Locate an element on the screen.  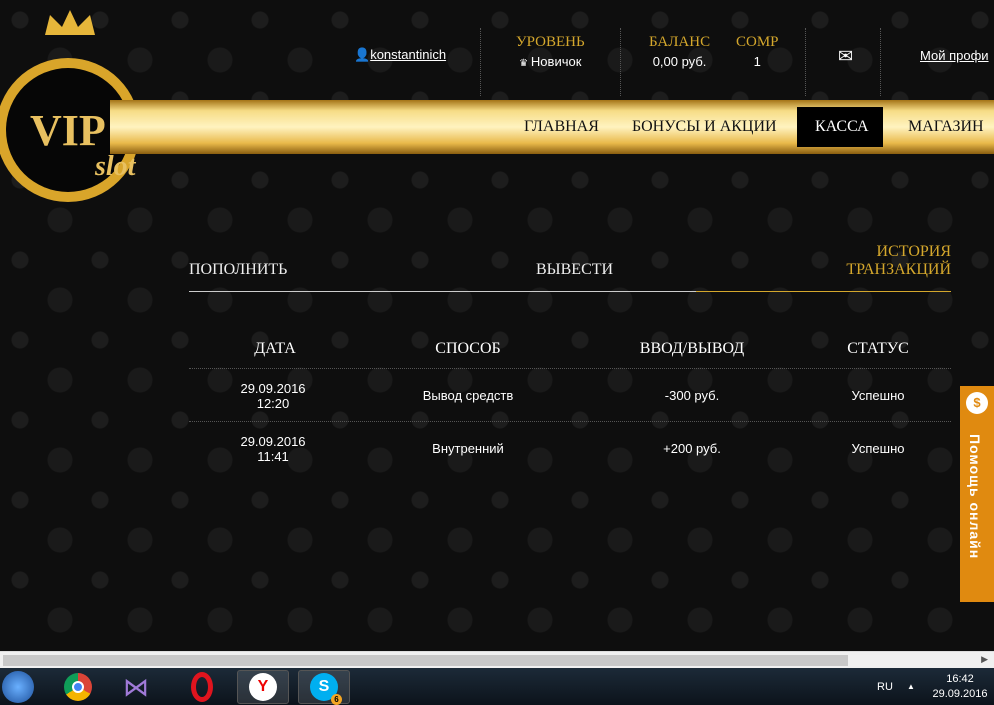
col-amount: ВВОД/ВЫВОД is located at coordinates (692, 348).